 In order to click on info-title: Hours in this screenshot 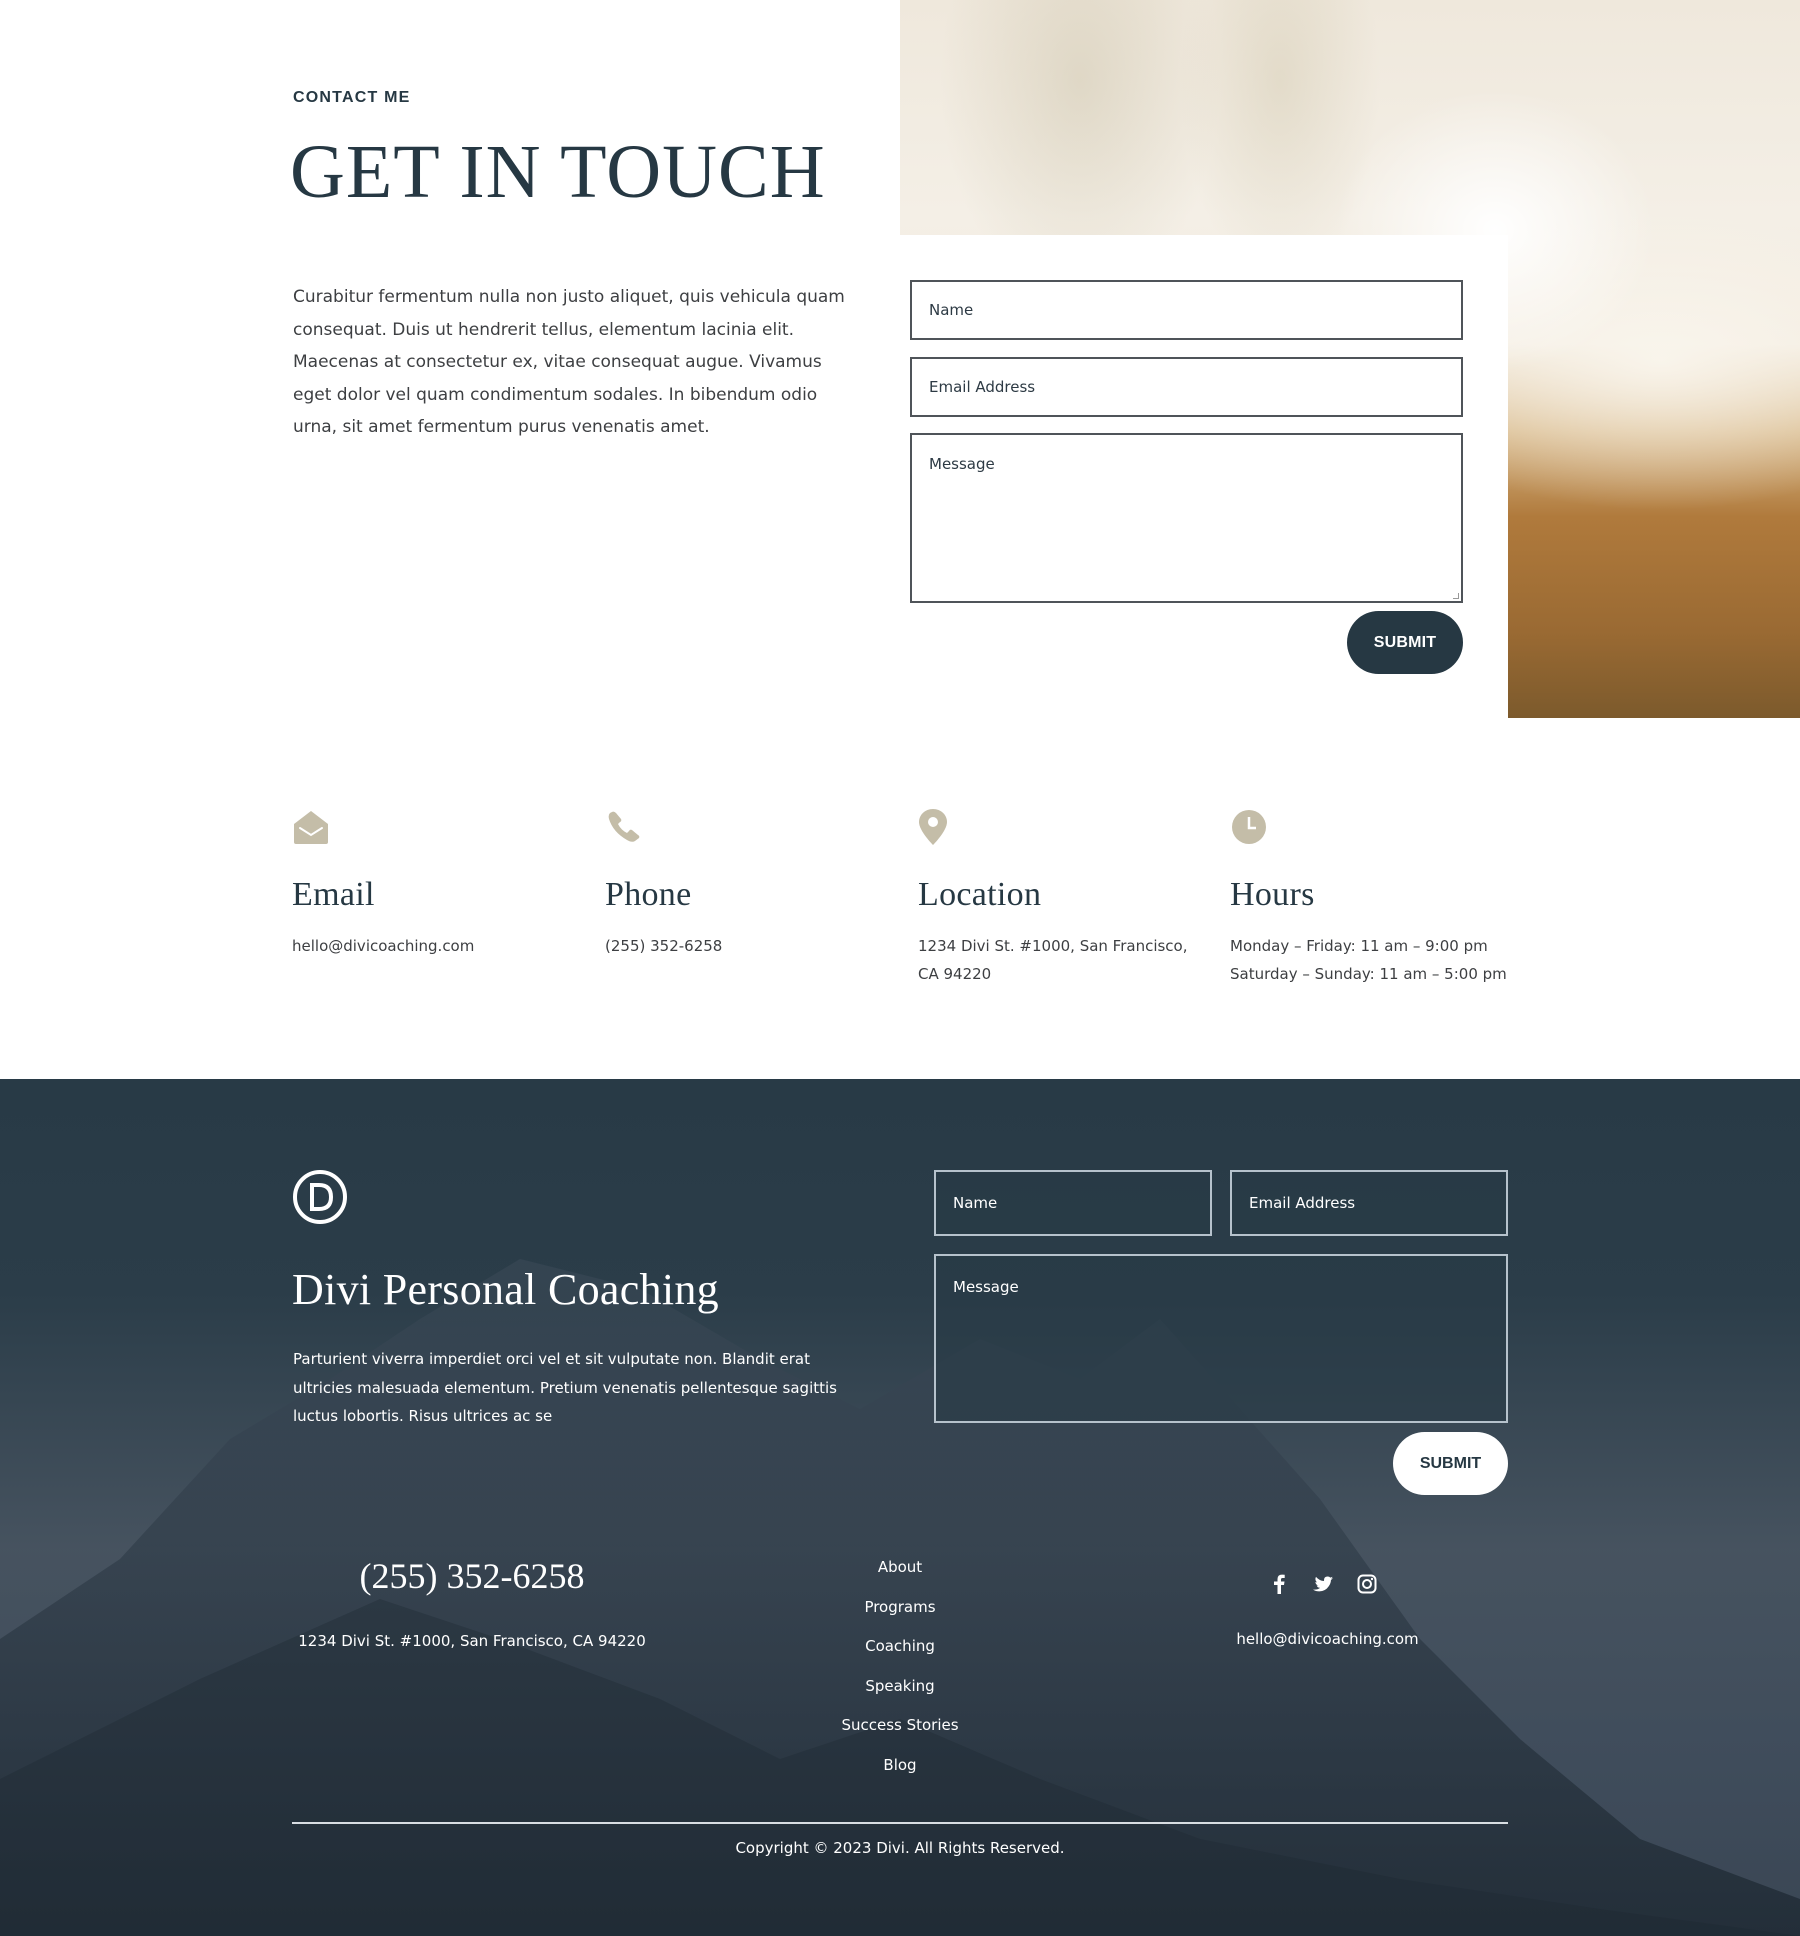, I will do `click(1272, 894)`.